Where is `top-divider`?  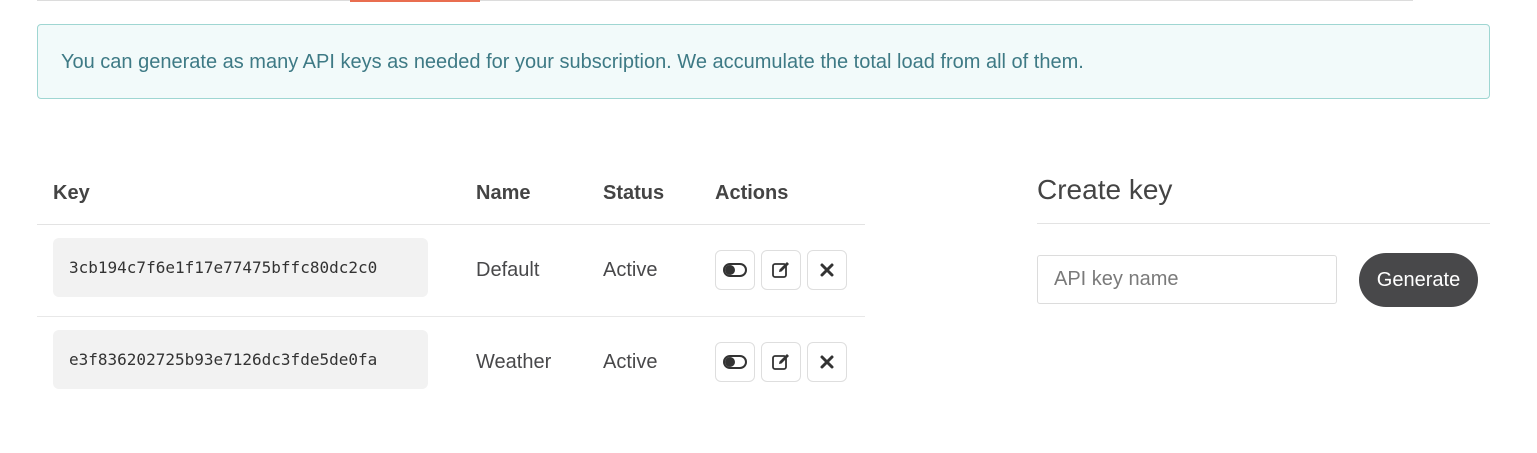
top-divider is located at coordinates (725, 0).